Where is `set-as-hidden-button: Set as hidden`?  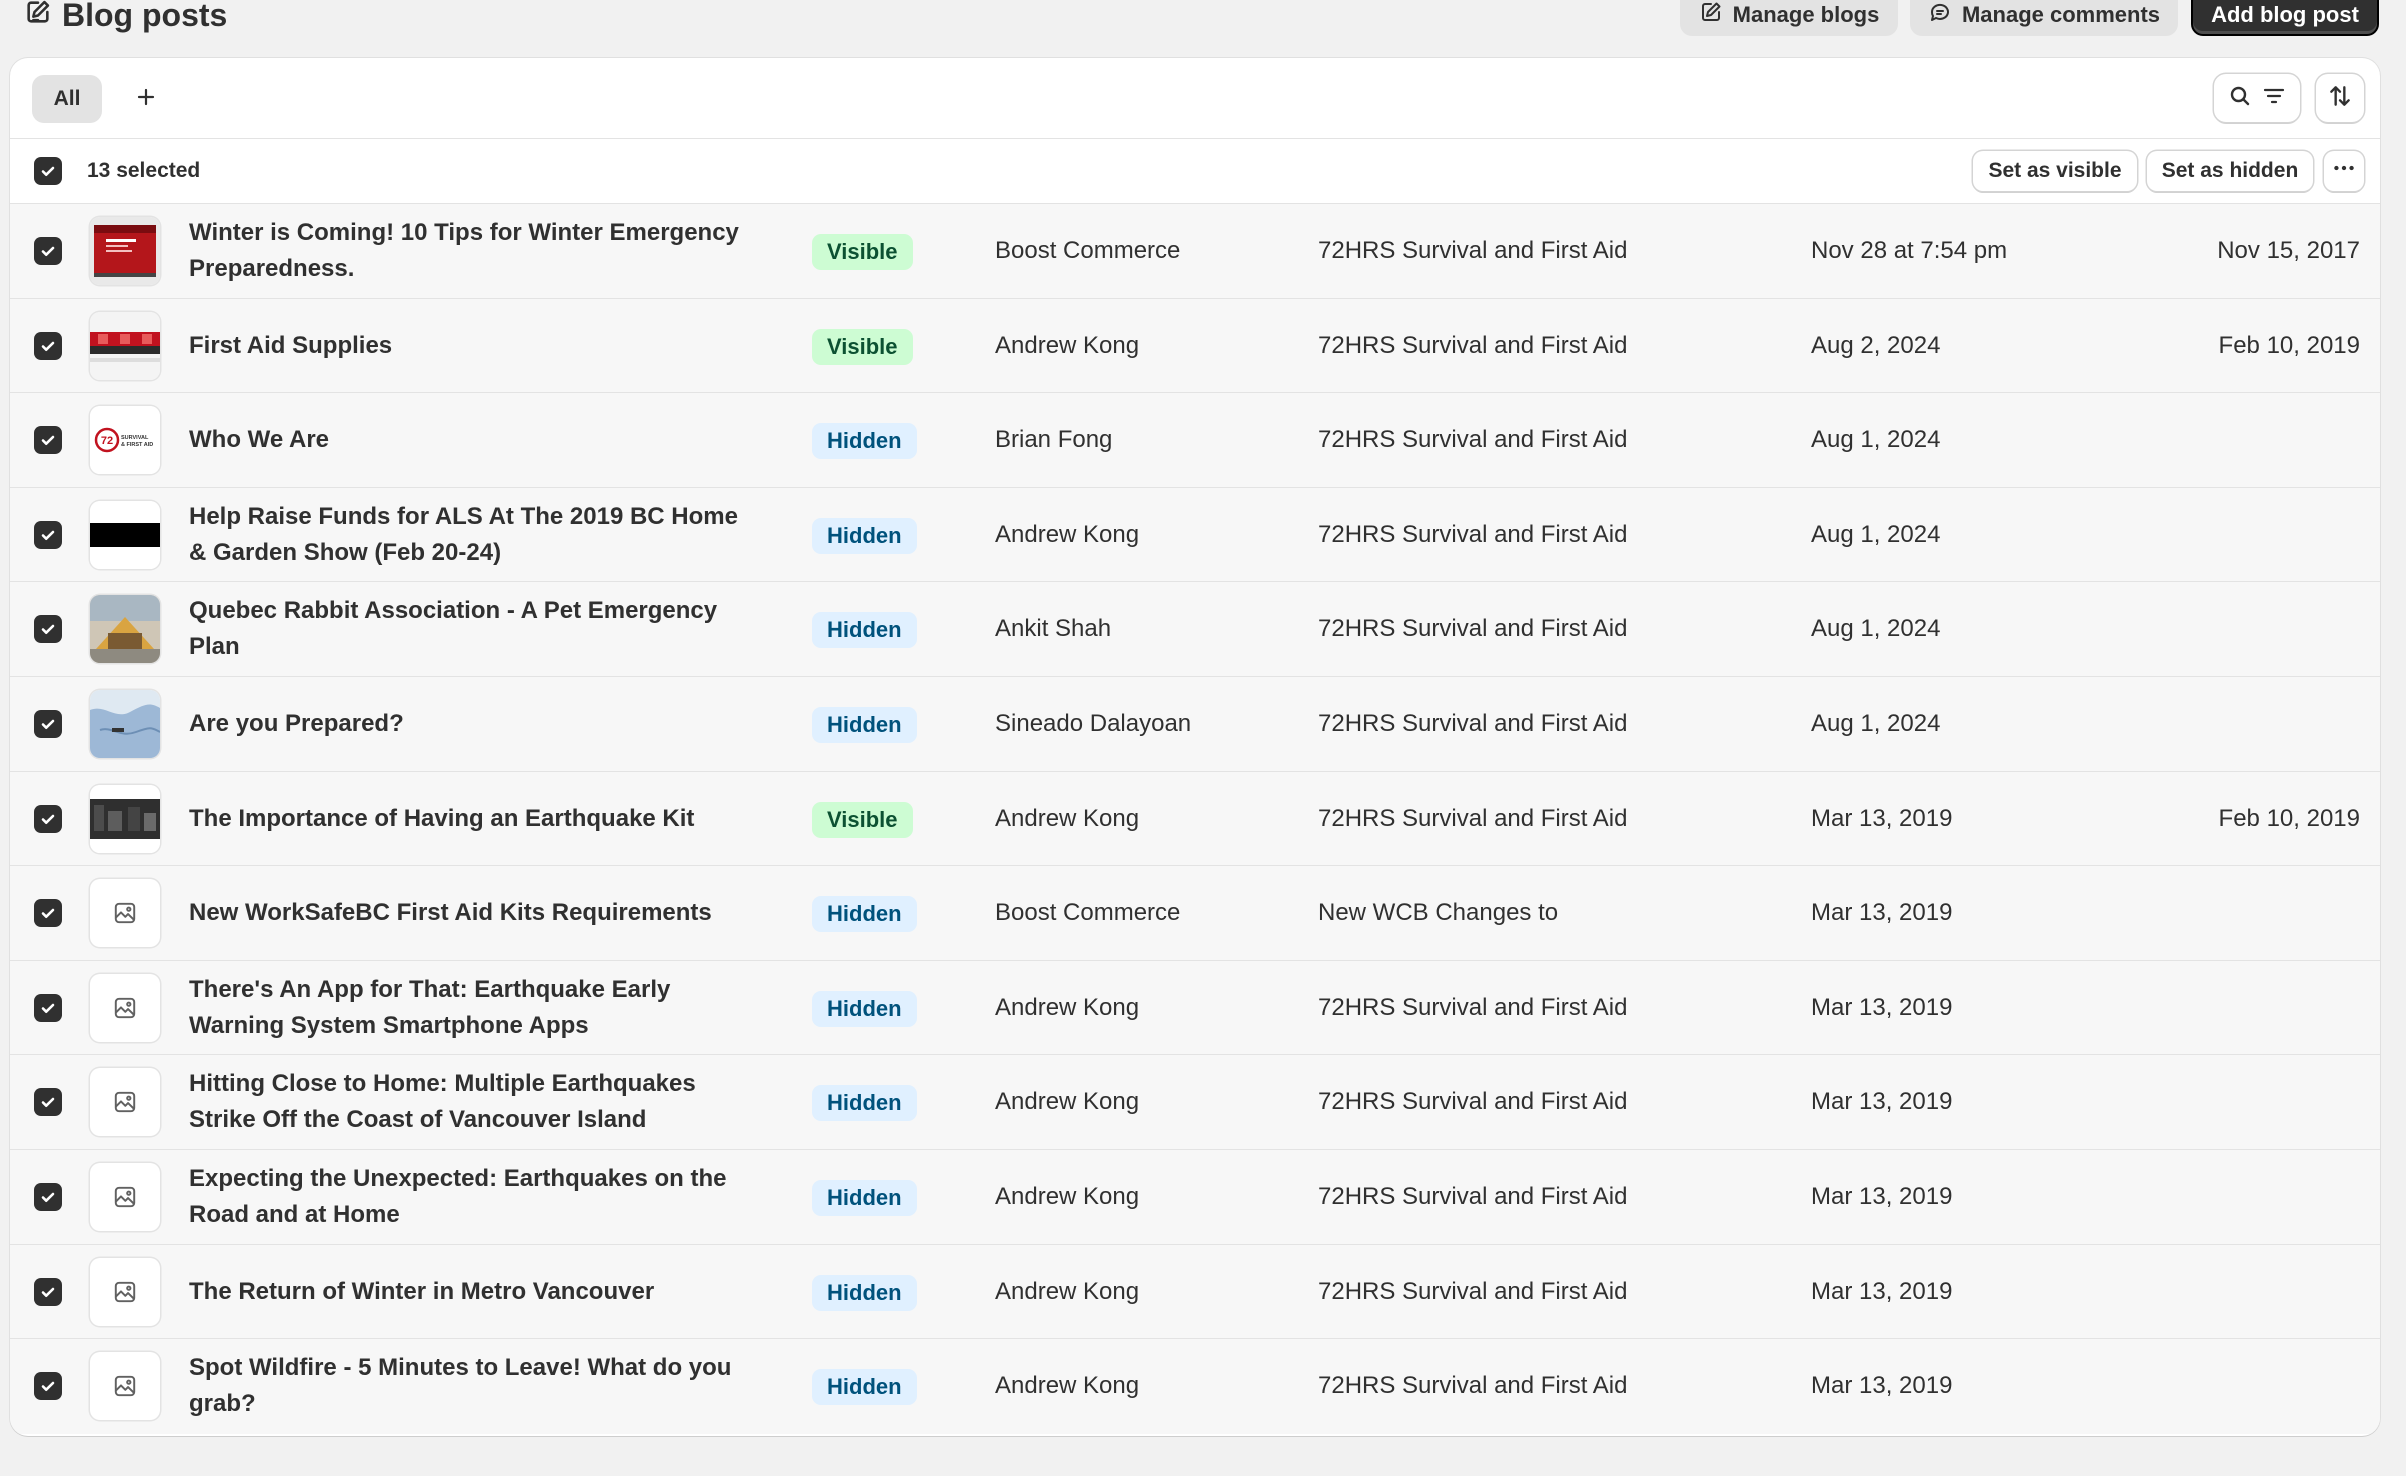 set-as-hidden-button: Set as hidden is located at coordinates (2230, 171).